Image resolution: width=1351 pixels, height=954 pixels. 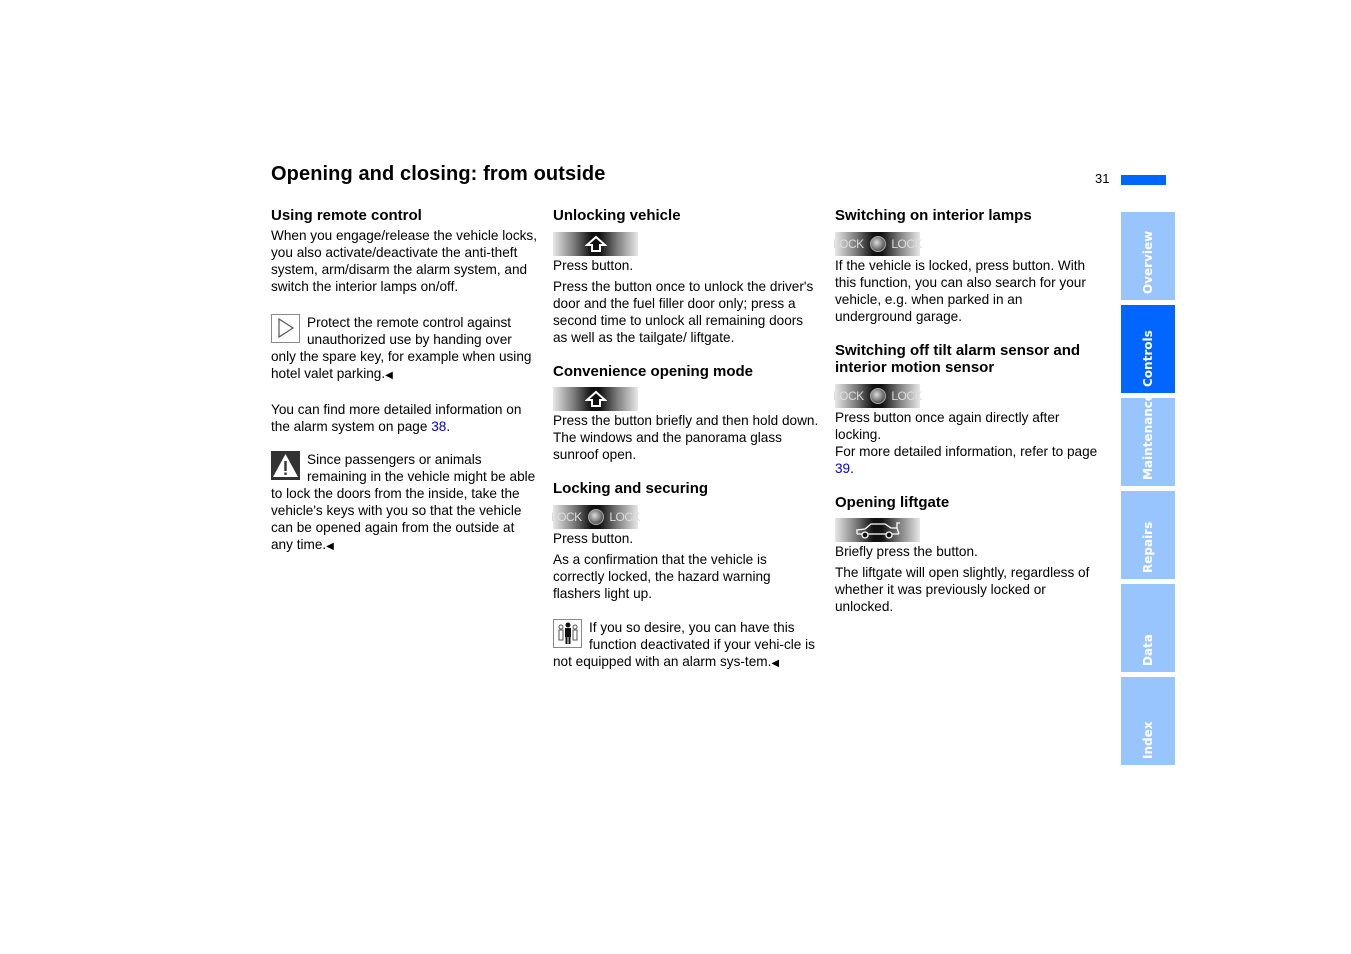 I want to click on tab-controls: Controls, so click(x=1148, y=349).